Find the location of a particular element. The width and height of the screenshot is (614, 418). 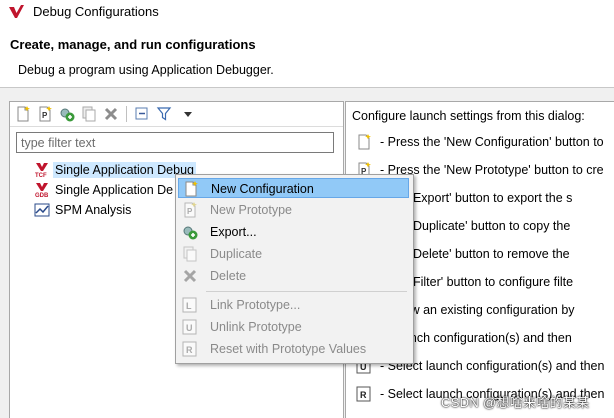

dialog-title: Create, manage, and run configurations is located at coordinates (133, 44).